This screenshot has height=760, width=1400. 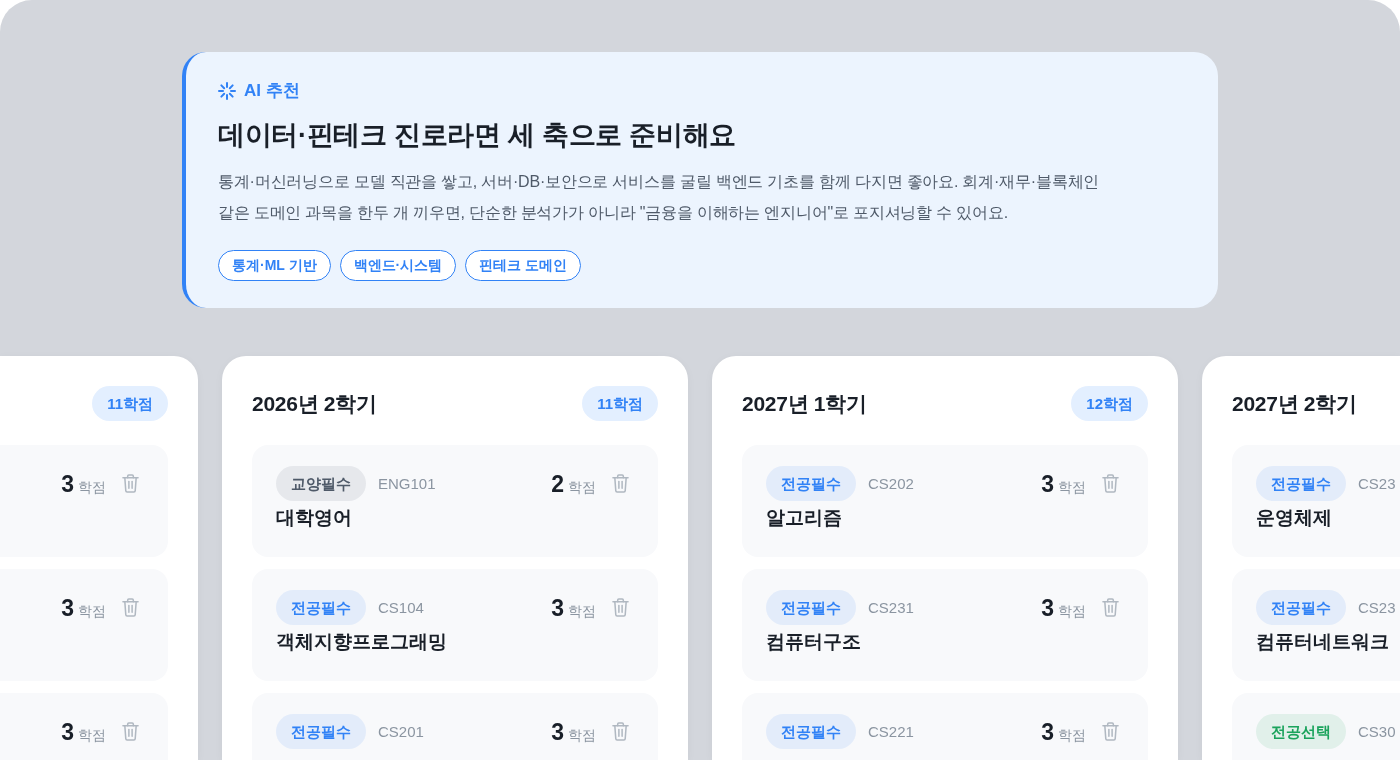 I want to click on course-code: CS104, so click(x=401, y=607).